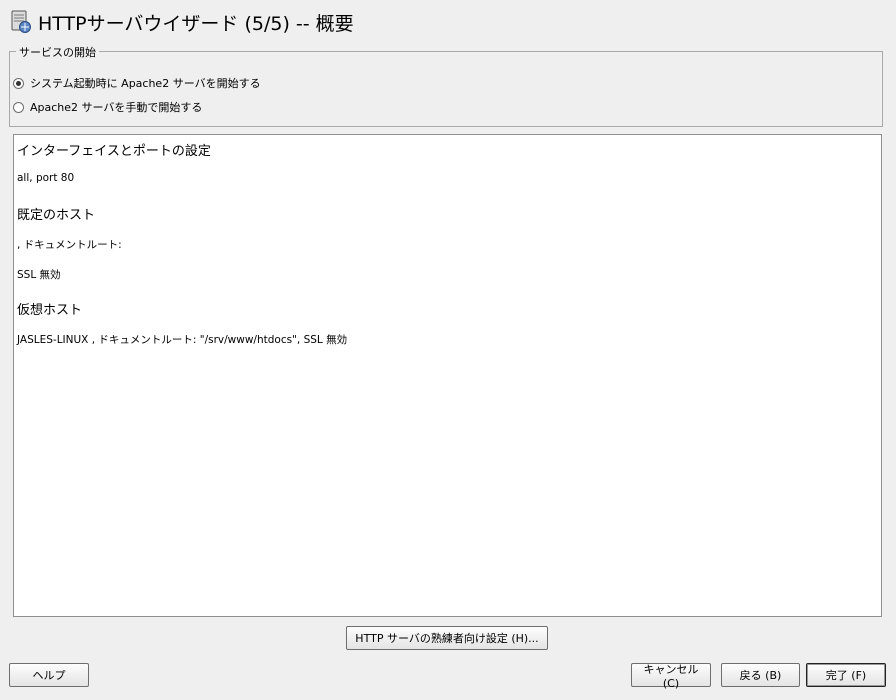  What do you see at coordinates (46, 178) in the screenshot?
I see `interface-value: all, port 80` at bounding box center [46, 178].